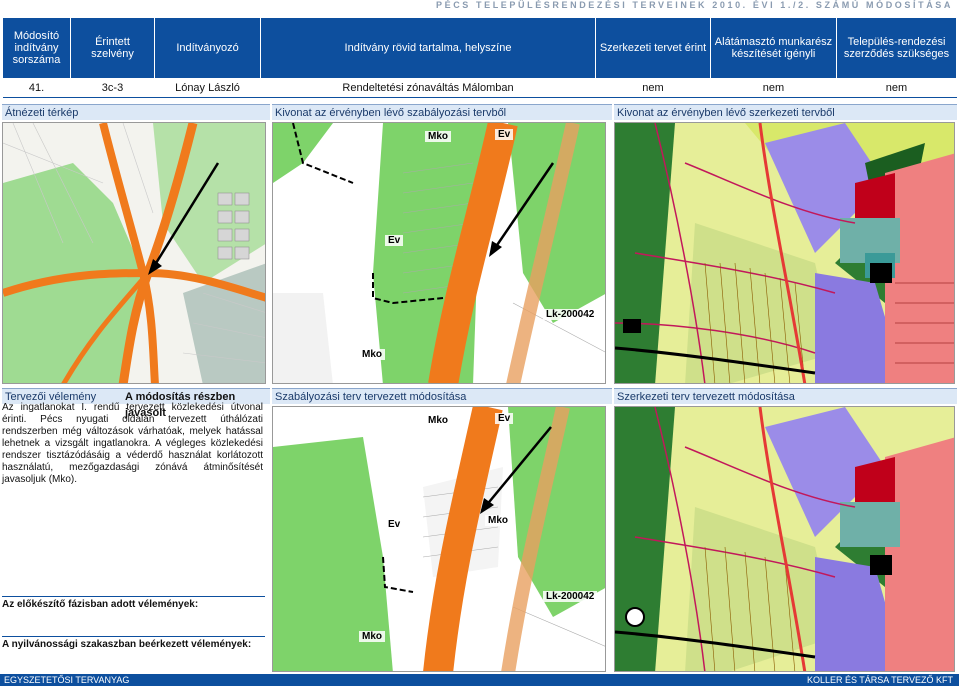 This screenshot has width=959, height=686. What do you see at coordinates (896, 48) in the screenshot?
I see `col-szerzodes: Település-rendezési szerződés szükséges` at bounding box center [896, 48].